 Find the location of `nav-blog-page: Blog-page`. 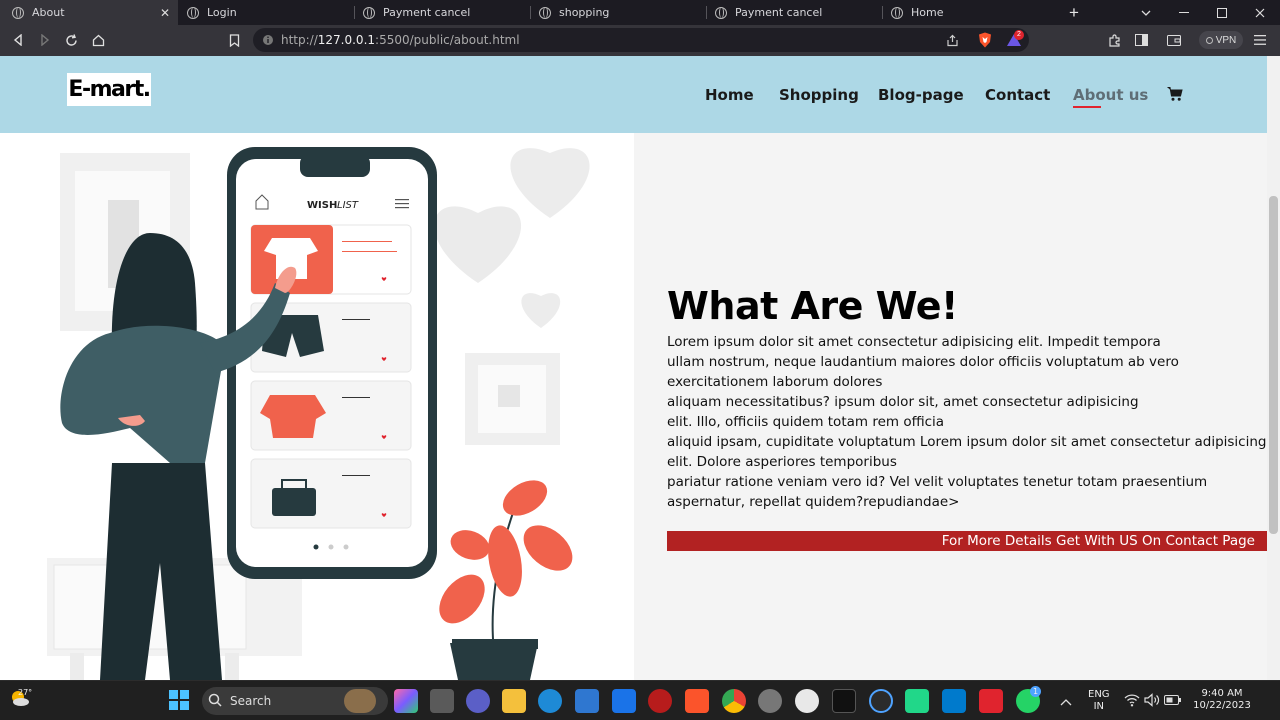

nav-blog-page: Blog-page is located at coordinates (921, 95).